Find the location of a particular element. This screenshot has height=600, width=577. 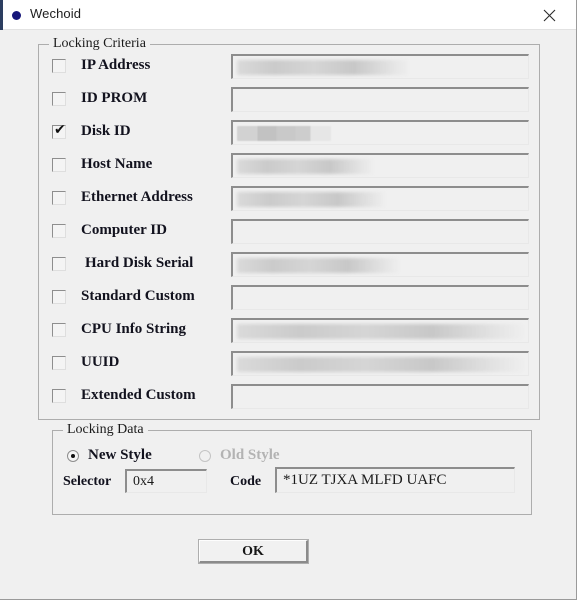

radio-new-style: New Style is located at coordinates (109, 455).